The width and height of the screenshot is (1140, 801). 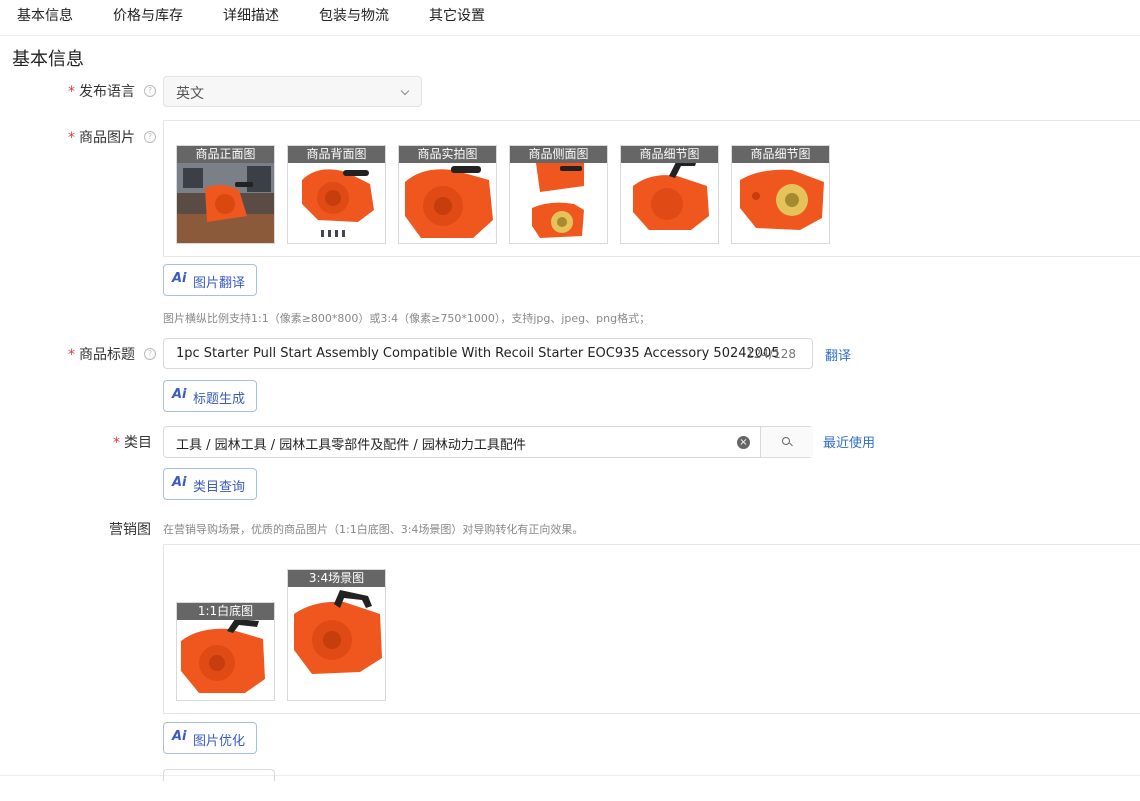 What do you see at coordinates (336, 194) in the screenshot?
I see `product-image-thumb: 商品背面图` at bounding box center [336, 194].